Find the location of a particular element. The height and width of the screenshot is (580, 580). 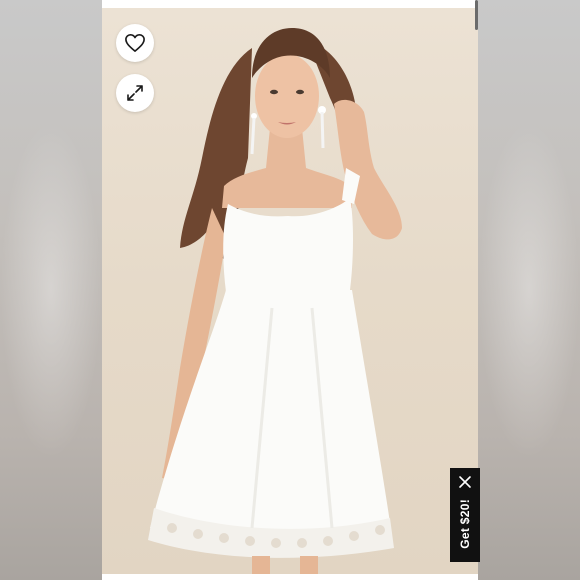

promo-tab: Get $20! is located at coordinates (465, 515).